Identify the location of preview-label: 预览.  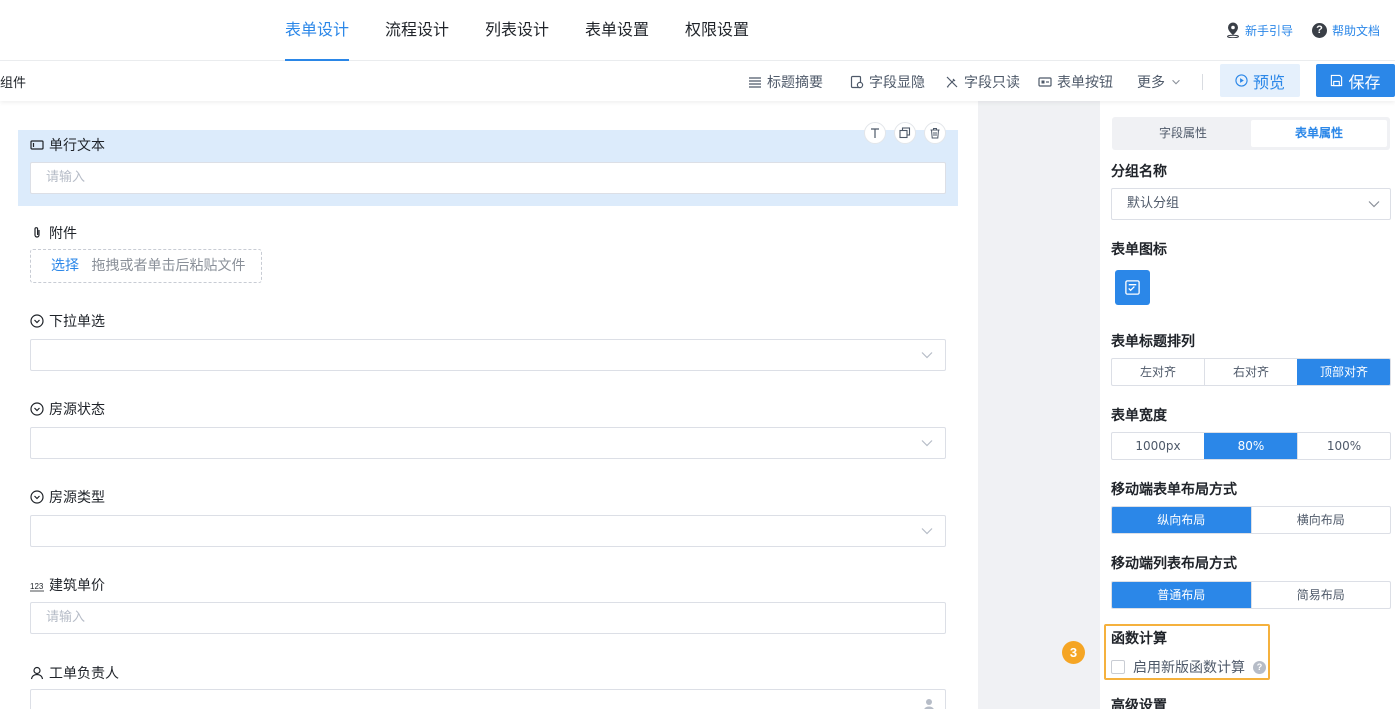
(1268, 82).